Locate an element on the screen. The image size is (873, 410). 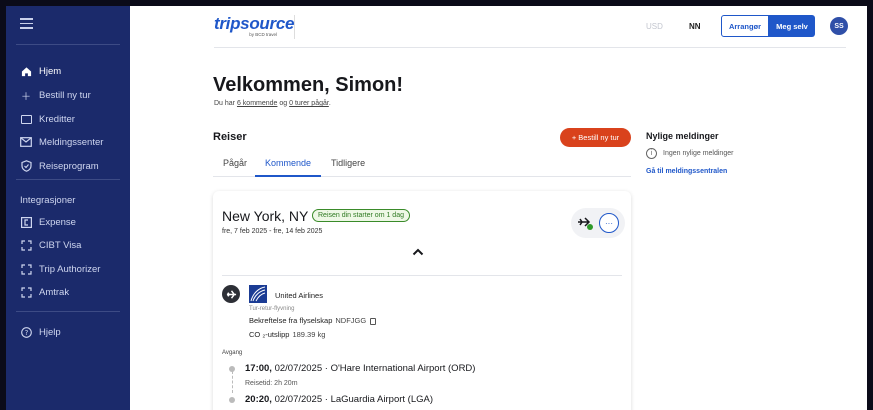
sidebar-item-label: Hjem is located at coordinates (50, 71).